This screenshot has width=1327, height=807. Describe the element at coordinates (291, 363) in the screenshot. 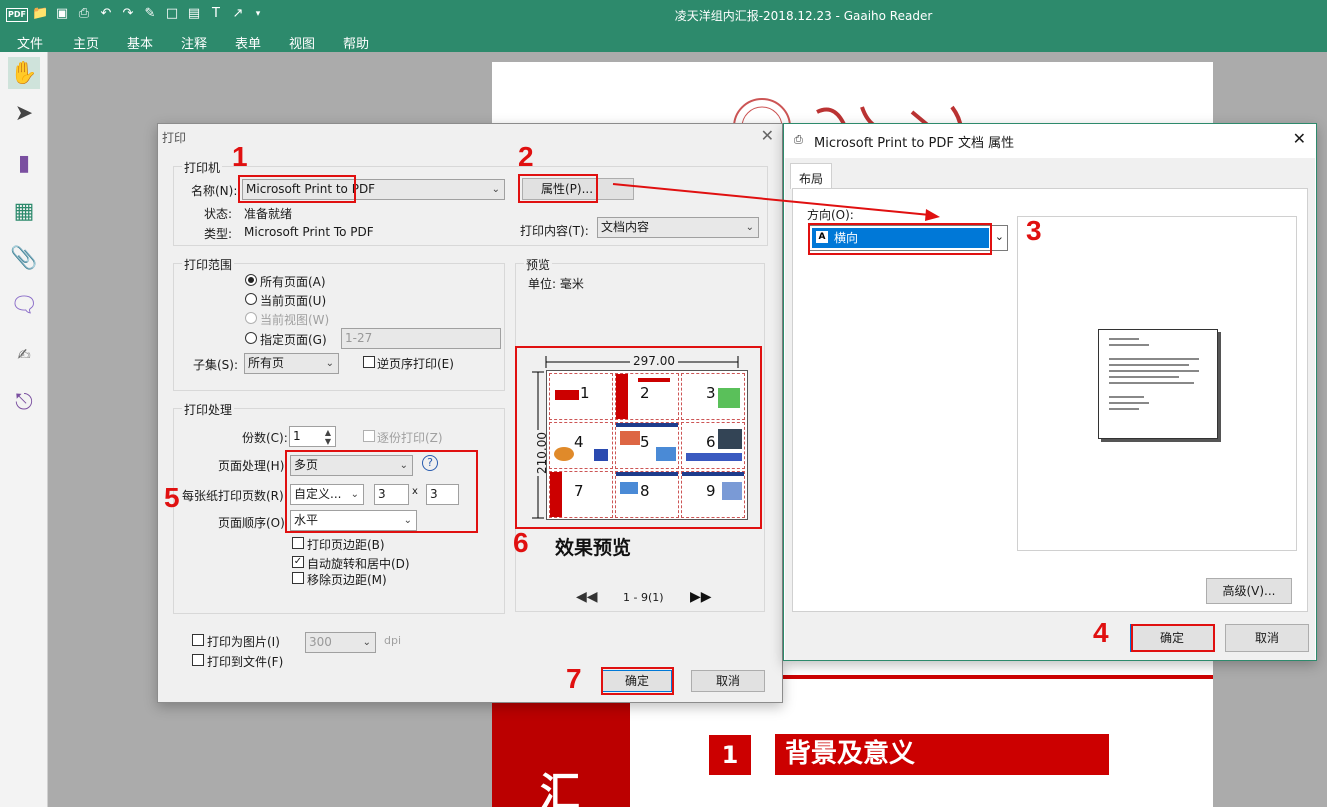

I see `subset-select: 所有页 ⌄` at that location.